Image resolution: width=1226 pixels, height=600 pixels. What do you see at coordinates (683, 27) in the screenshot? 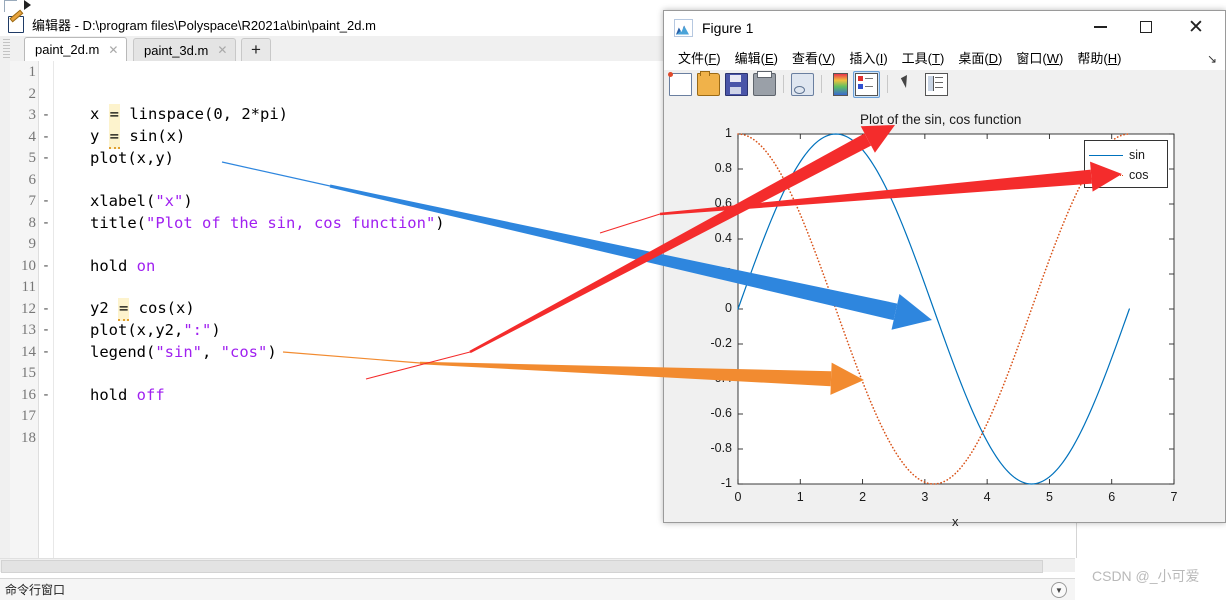
I see `matlab-figure-icon` at bounding box center [683, 27].